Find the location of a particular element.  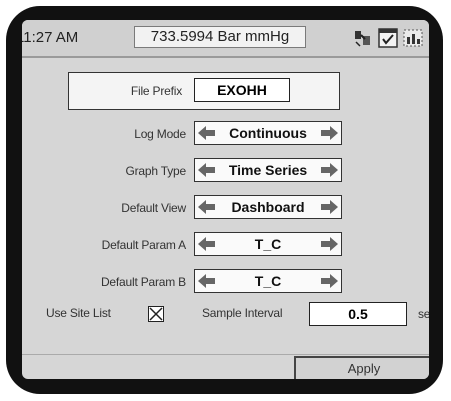

divider is located at coordinates (225, 354).